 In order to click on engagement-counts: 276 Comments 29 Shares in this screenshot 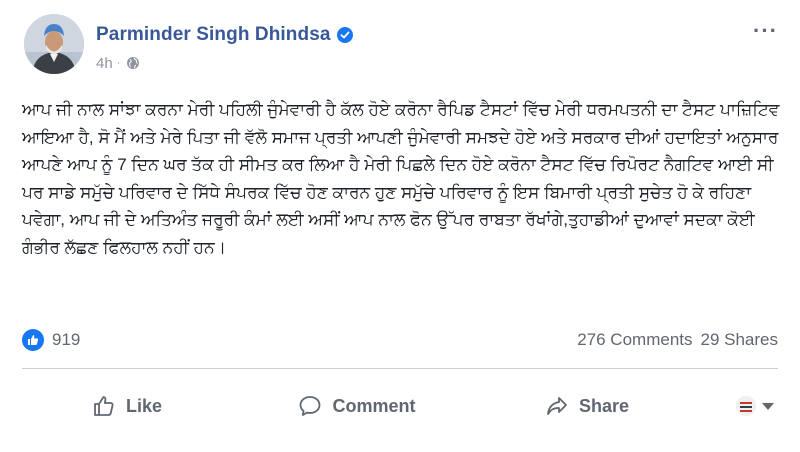, I will do `click(677, 340)`.